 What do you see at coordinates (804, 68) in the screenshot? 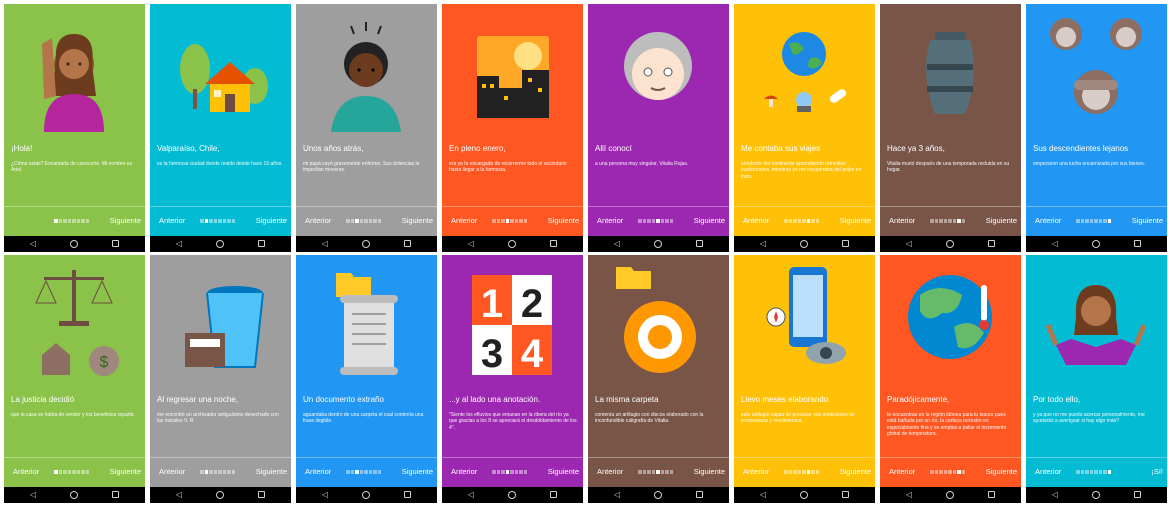
I see `globe-remedies-icon` at bounding box center [804, 68].